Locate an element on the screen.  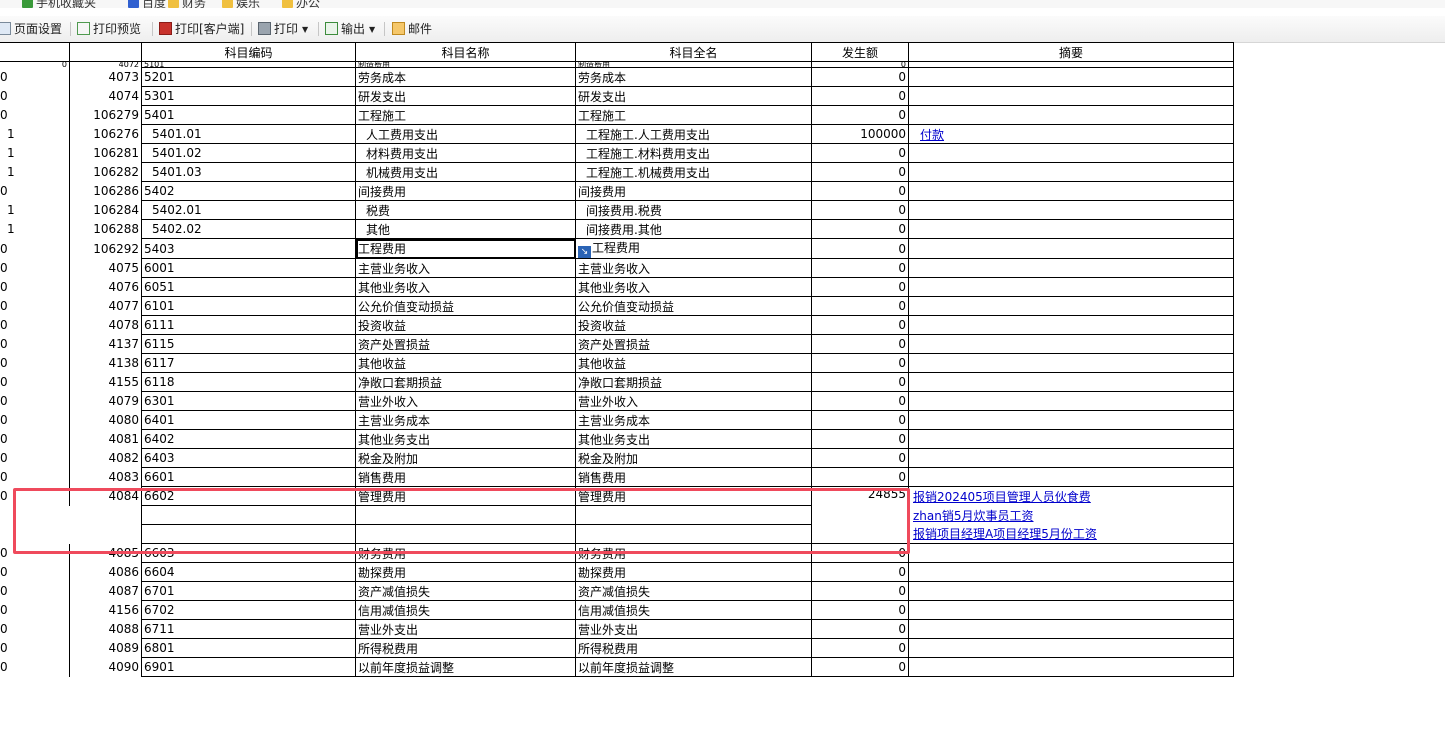
header-amount: 发生额 is located at coordinates (860, 52).